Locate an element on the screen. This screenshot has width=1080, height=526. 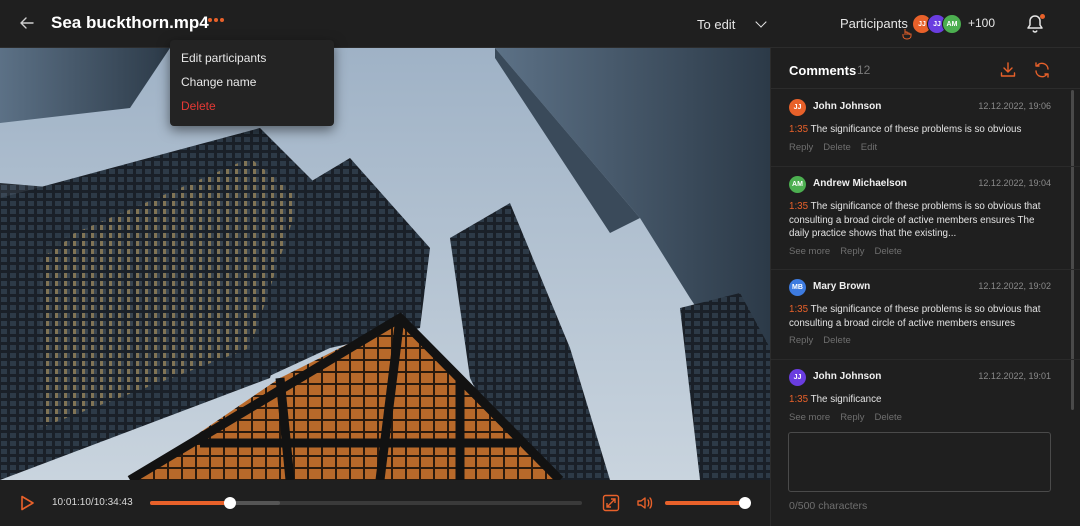
comment-date: 12.12.2022, 19:04 is located at coordinates (1014, 183).